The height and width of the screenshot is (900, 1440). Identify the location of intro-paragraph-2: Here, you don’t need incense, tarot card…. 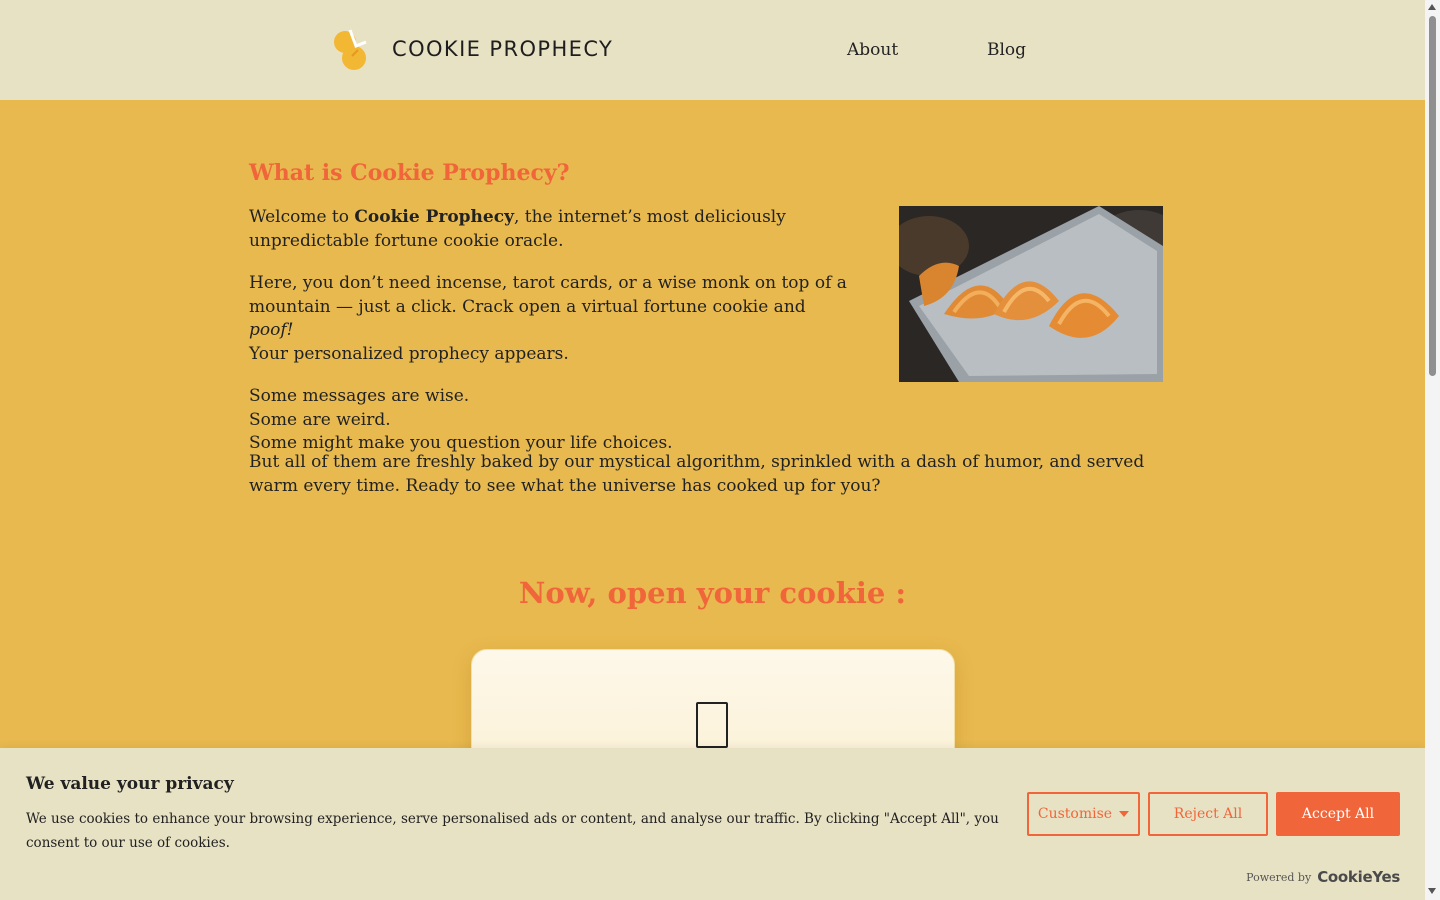
(549, 319).